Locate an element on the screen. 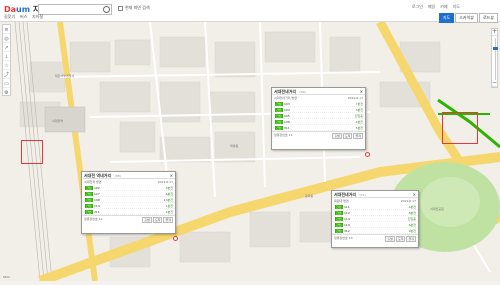  top-link: 지도 is located at coordinates (456, 7).